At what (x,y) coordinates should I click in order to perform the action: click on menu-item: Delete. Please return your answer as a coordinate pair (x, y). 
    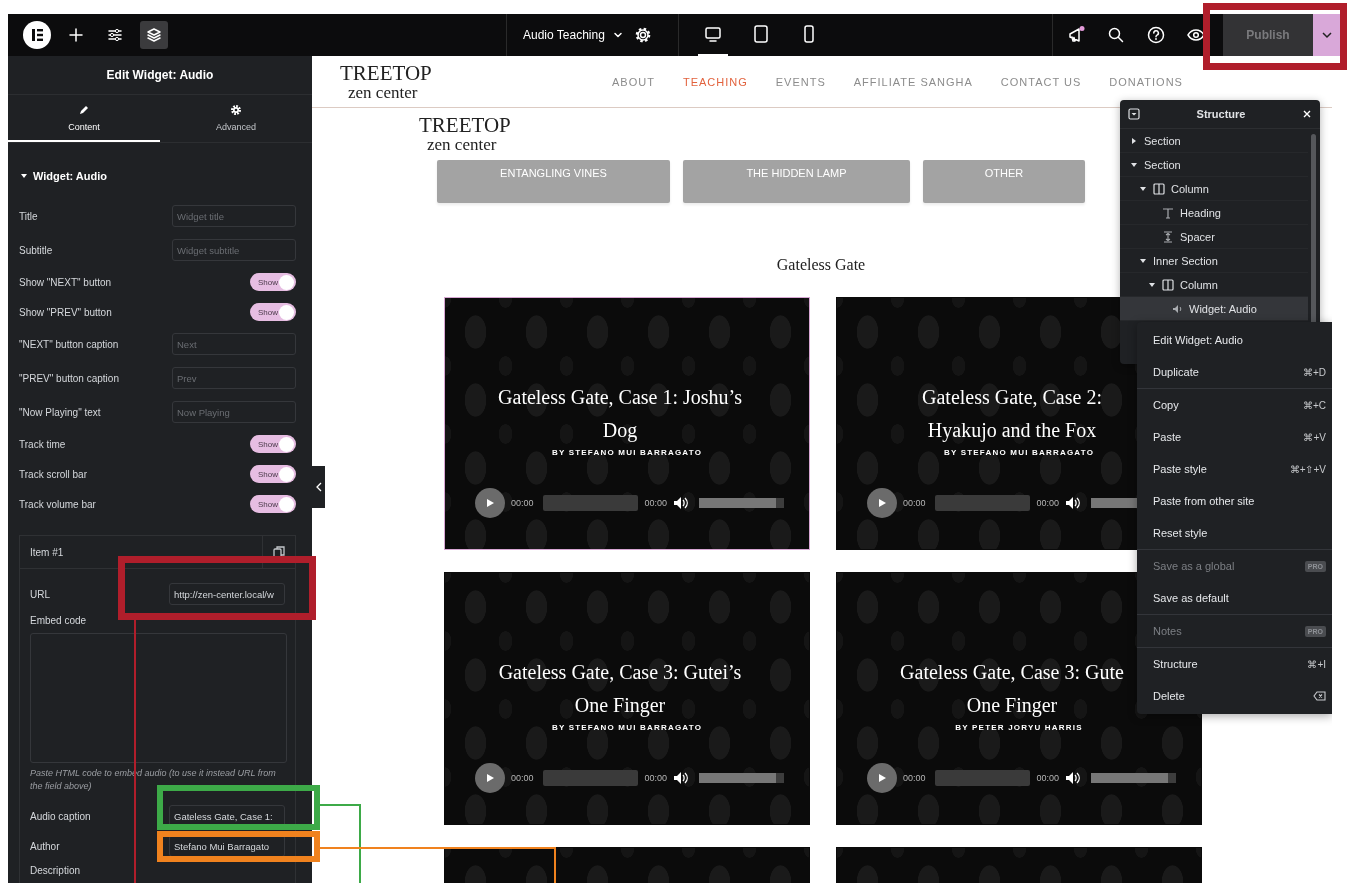
    Looking at the image, I should click on (1234, 696).